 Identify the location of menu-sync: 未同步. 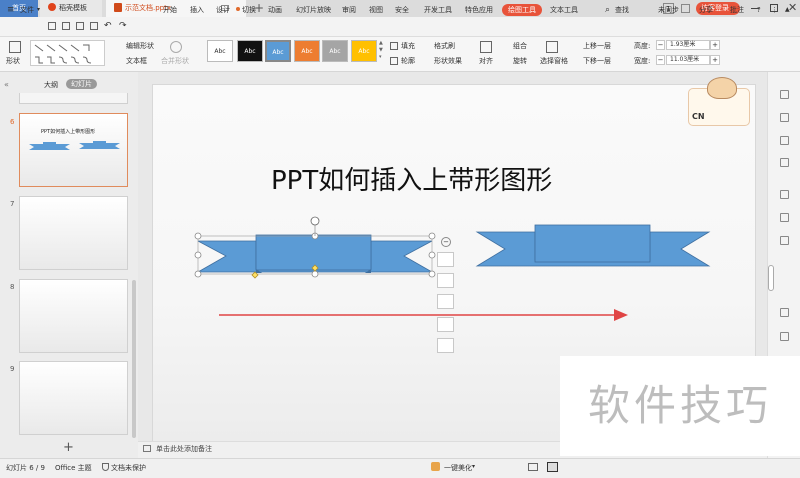
(668, 10).